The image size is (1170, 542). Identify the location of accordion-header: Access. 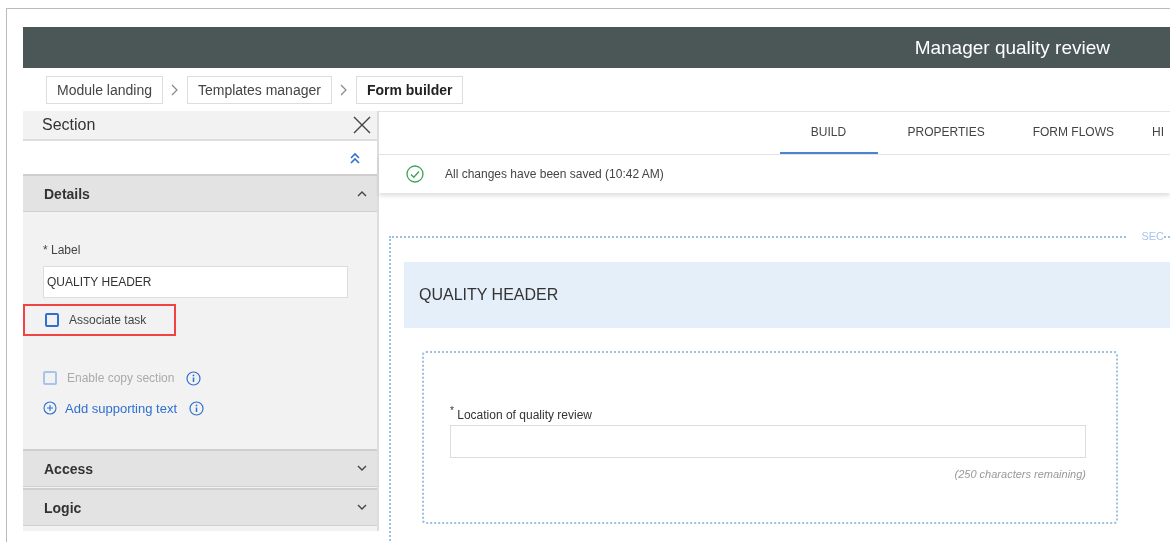
(200, 468).